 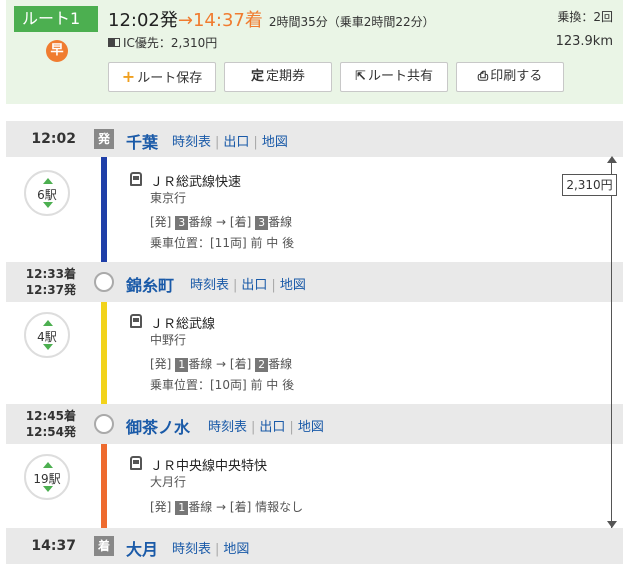 What do you see at coordinates (53, 546) in the screenshot?
I see `stop-time: 14:37` at bounding box center [53, 546].